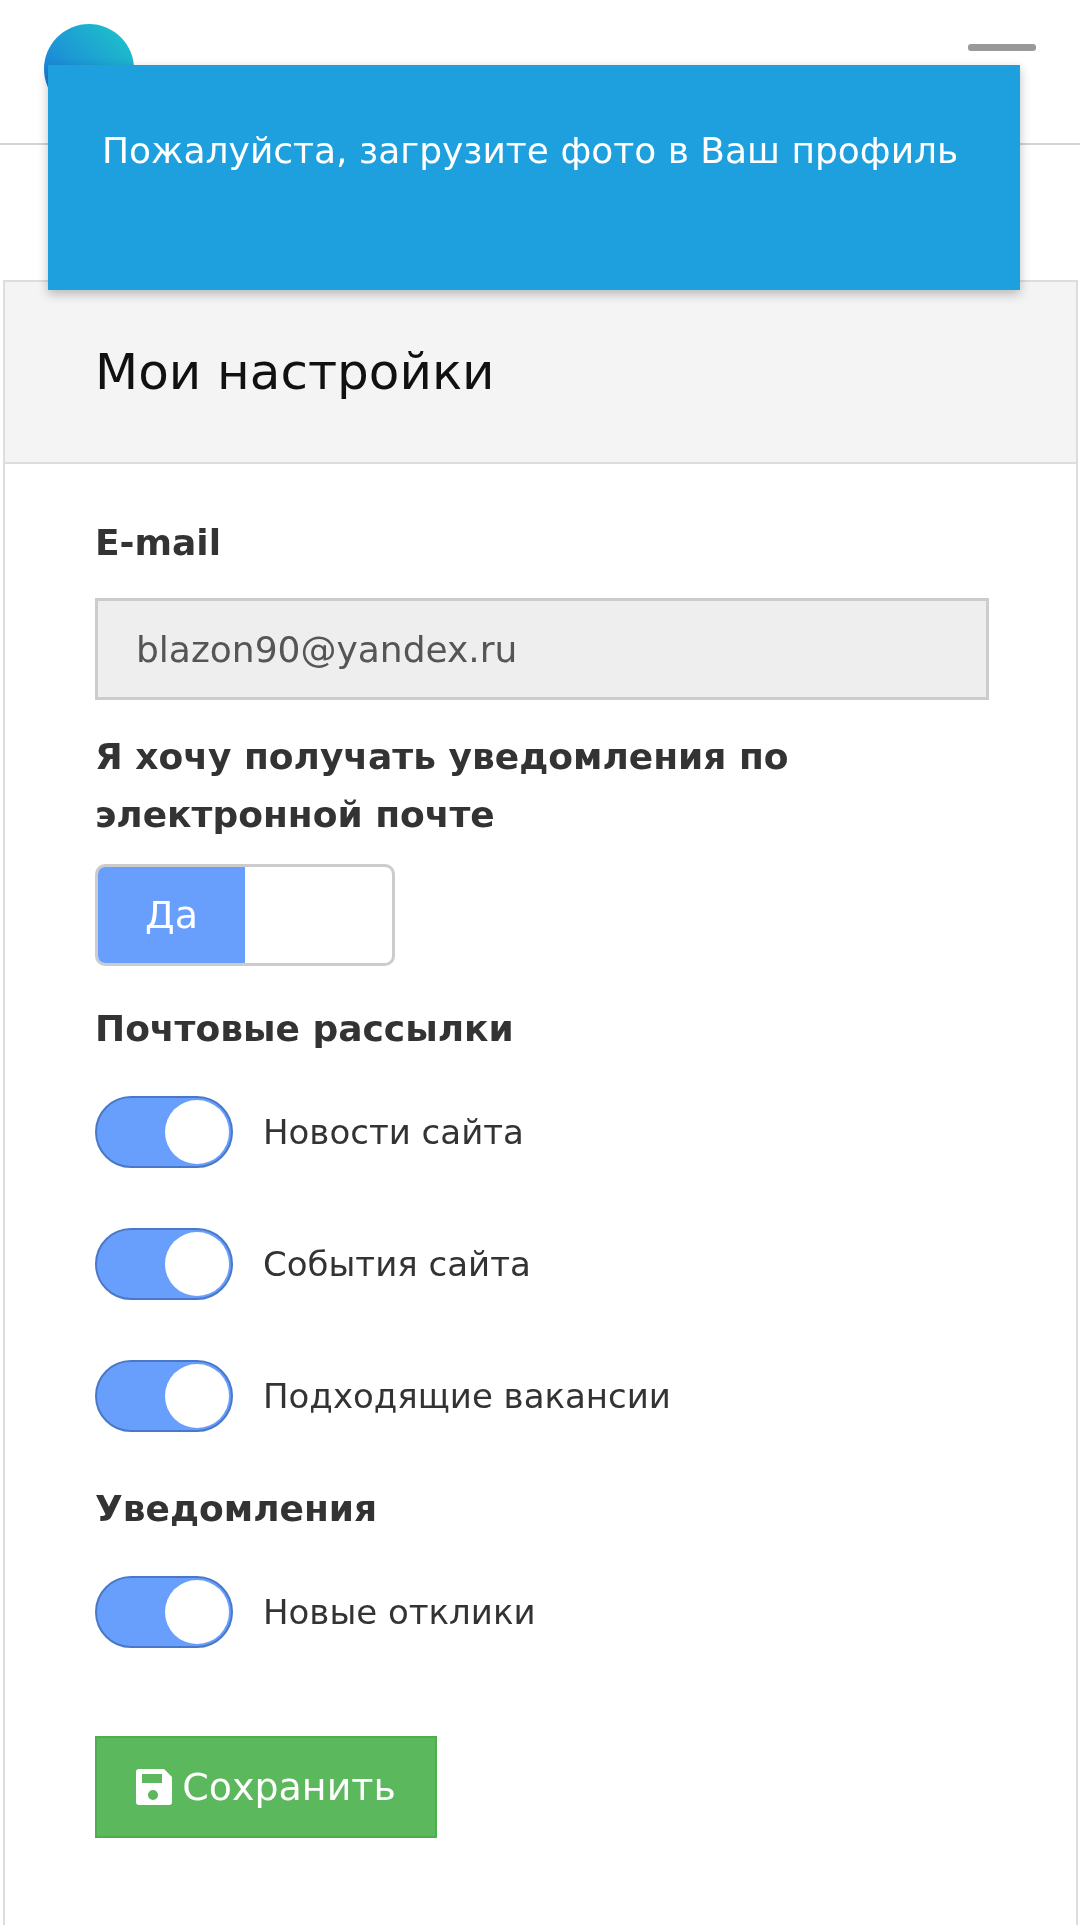 The image size is (1080, 1925). Describe the element at coordinates (171, 915) in the screenshot. I see `toggle-option: Да` at that location.